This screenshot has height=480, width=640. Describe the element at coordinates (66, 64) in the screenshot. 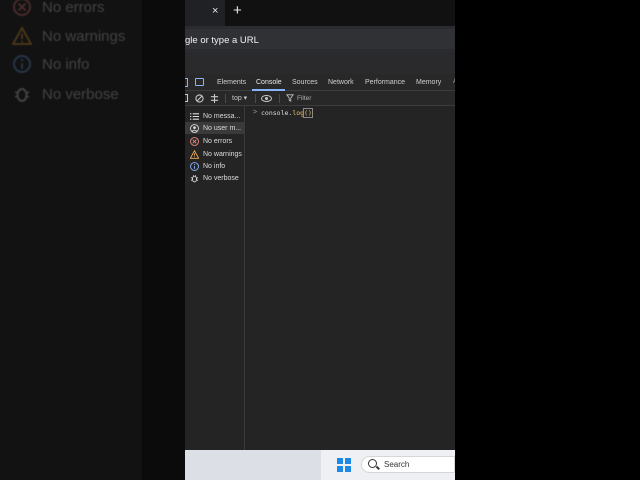

I see `bg-item-label: No info` at that location.